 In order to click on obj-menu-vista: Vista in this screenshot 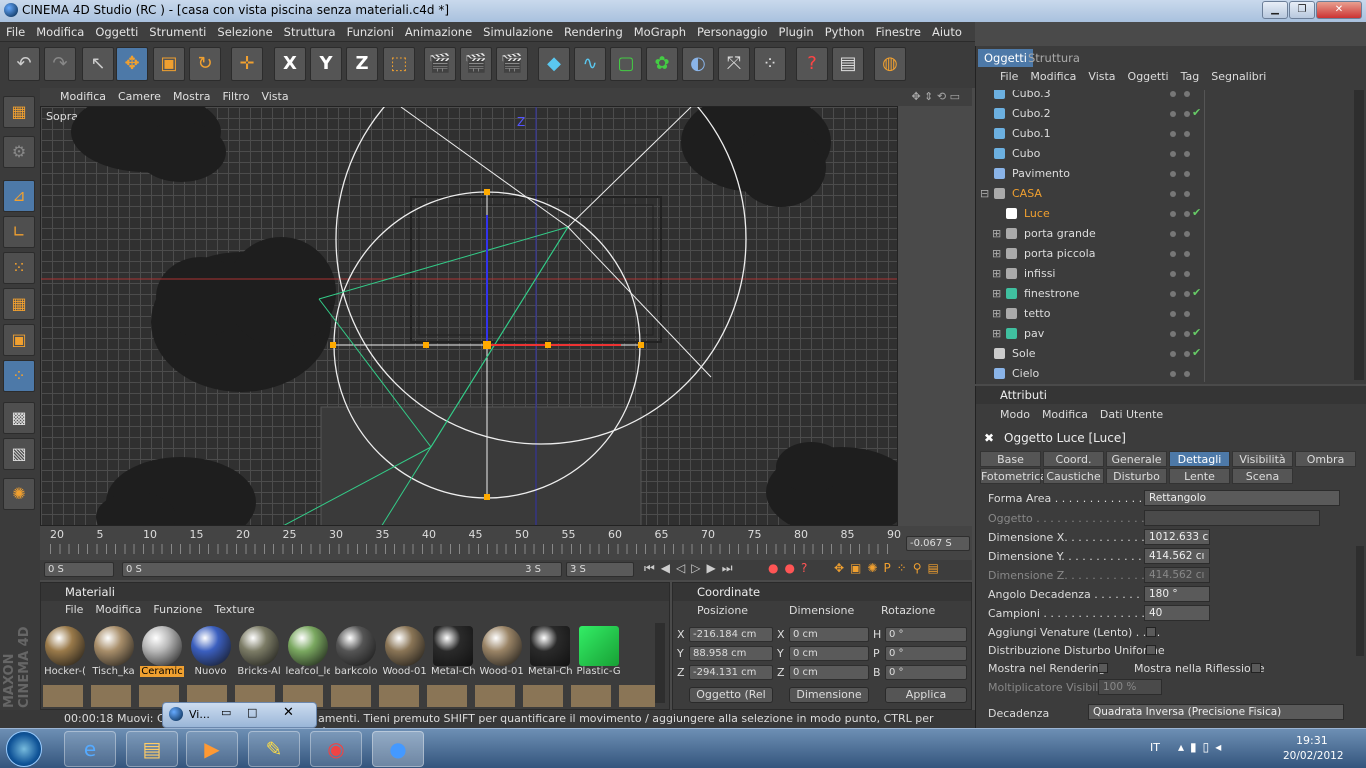, I will do `click(1101, 75)`.